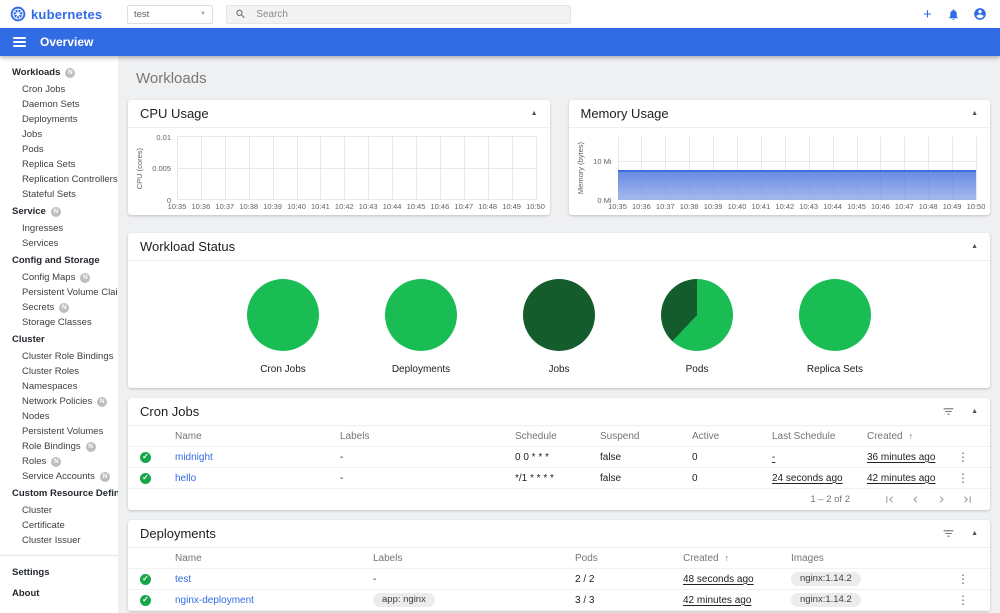  I want to click on x-tick-label: 10:48, so click(488, 206).